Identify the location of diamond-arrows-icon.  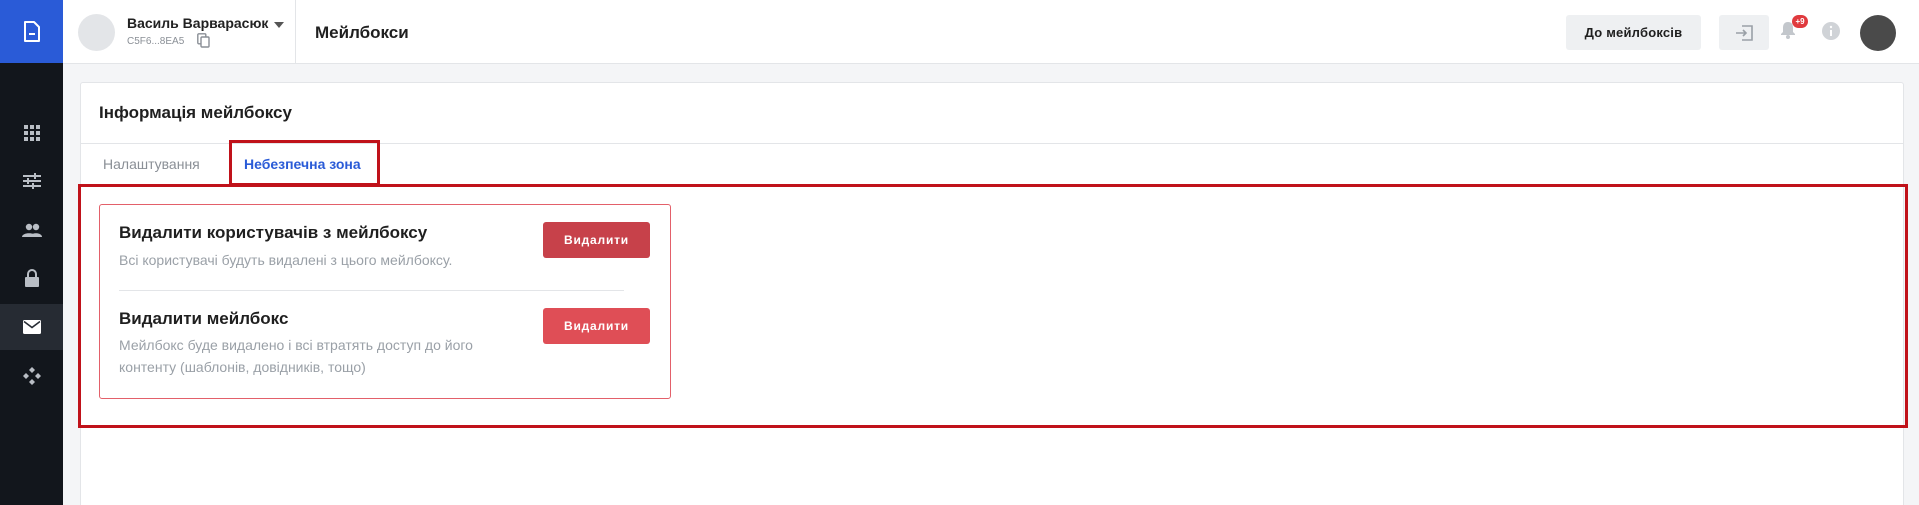
(31, 376).